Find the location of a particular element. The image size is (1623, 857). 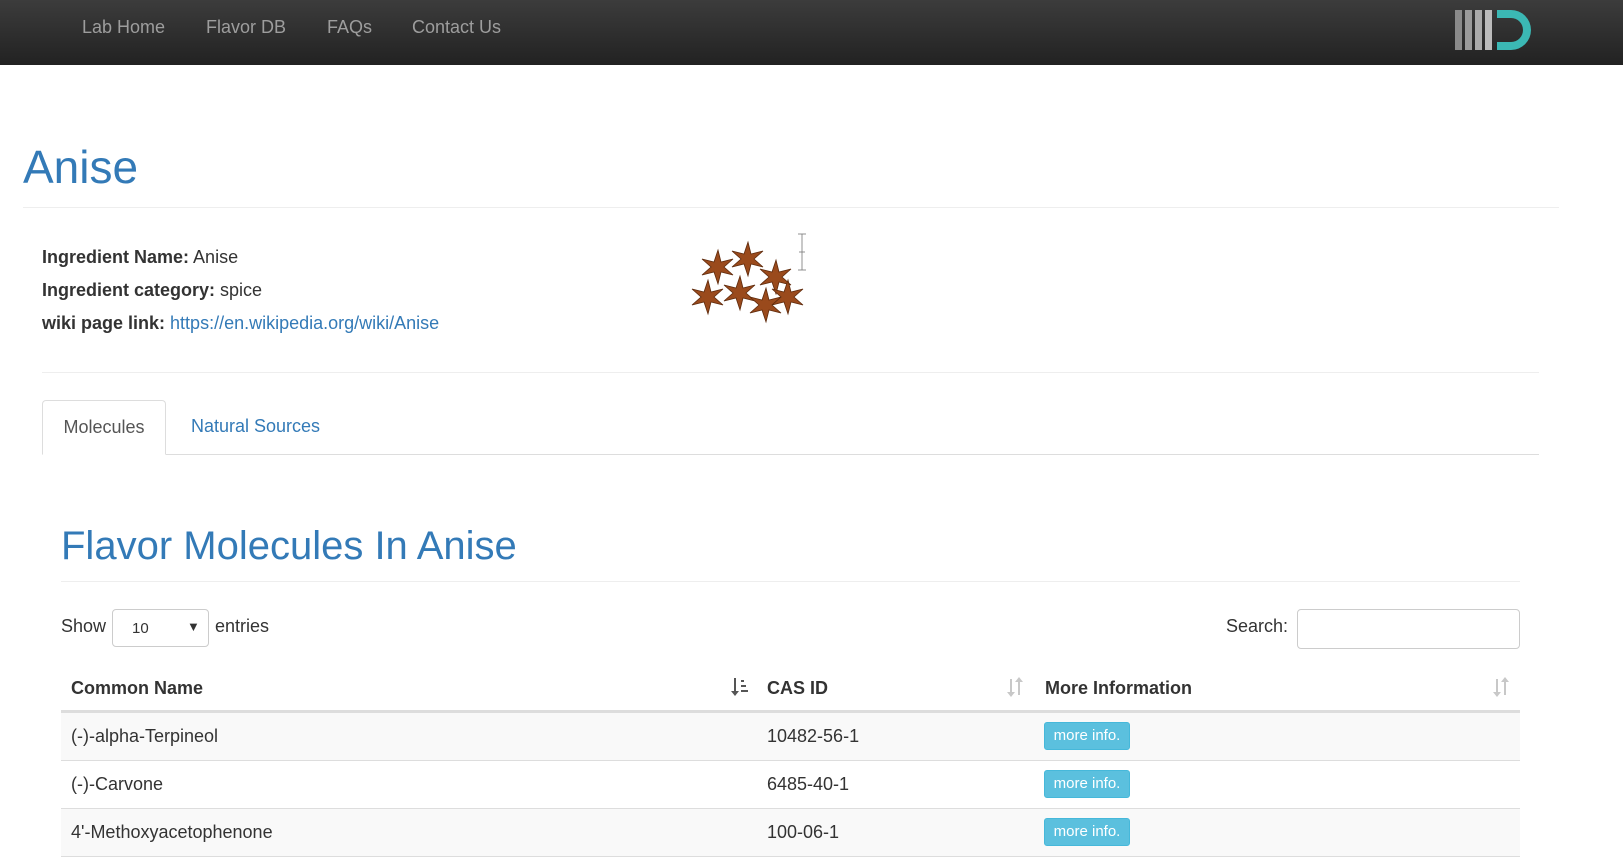

tab-natural-sources: Natural Sources is located at coordinates (255, 427).